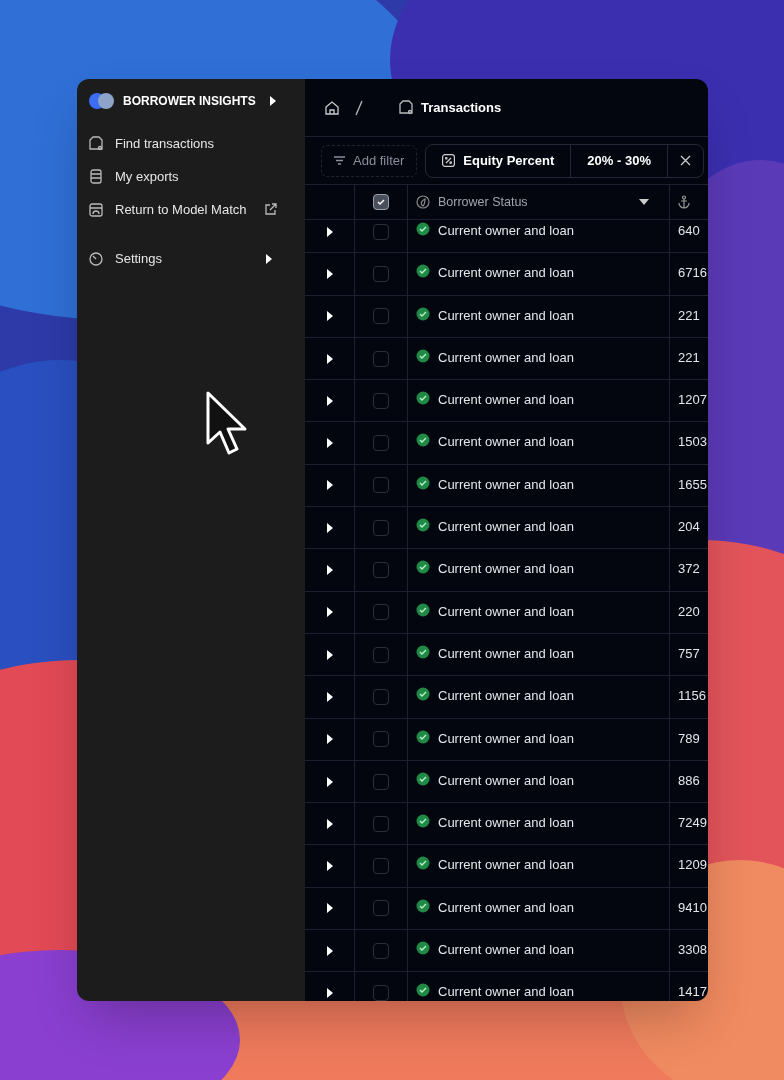 Image resolution: width=784 pixels, height=1080 pixels. Describe the element at coordinates (191, 143) in the screenshot. I see `nav-item: Find transactions` at that location.